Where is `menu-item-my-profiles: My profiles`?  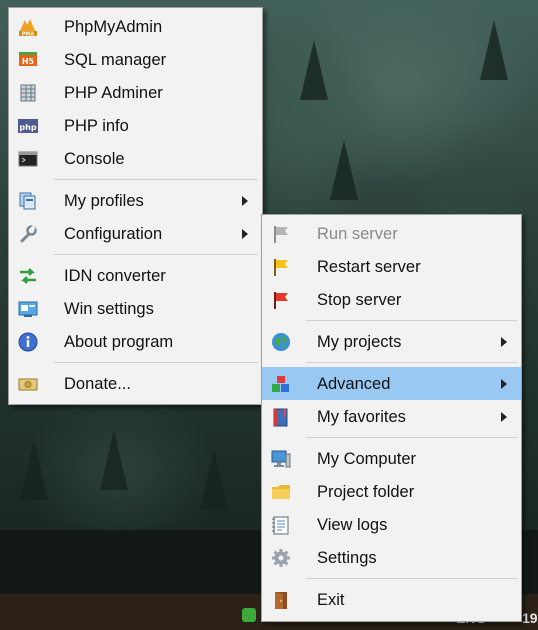 menu-item-my-profiles: My profiles is located at coordinates (135, 200).